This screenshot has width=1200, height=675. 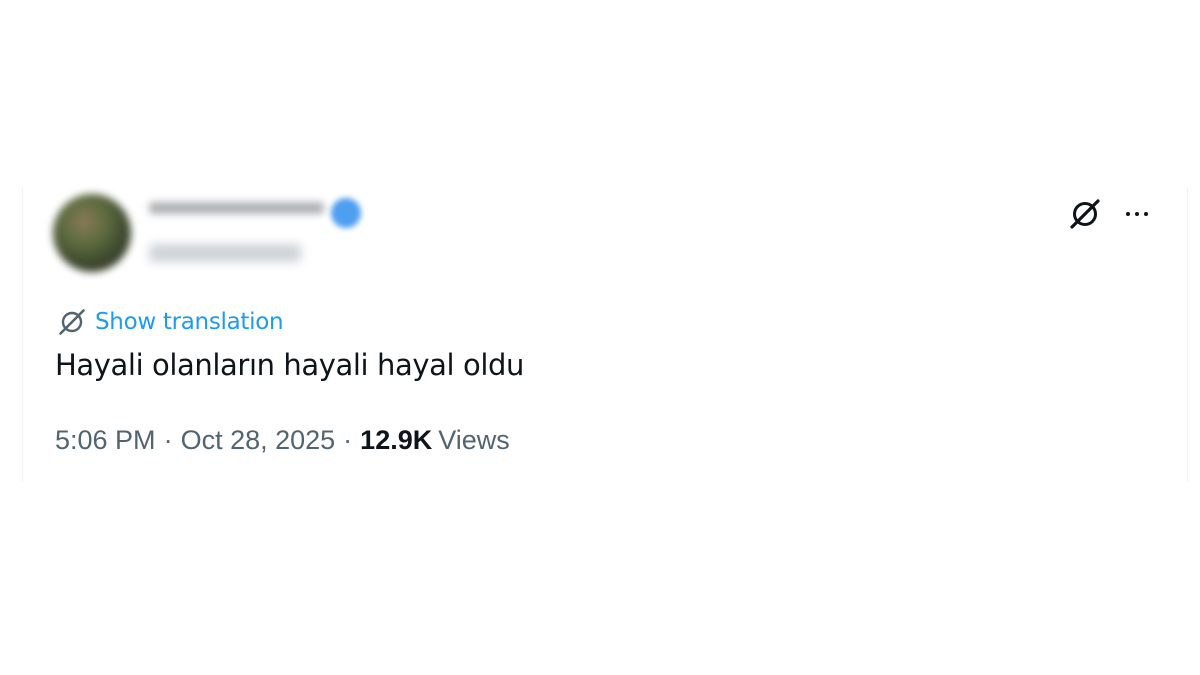 I want to click on tweet-time: 5:06 PM, so click(x=105, y=440).